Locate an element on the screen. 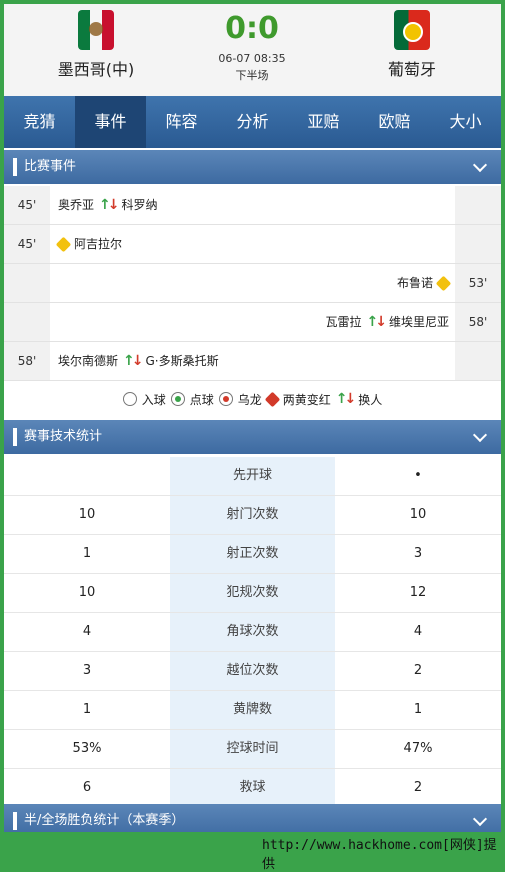 The height and width of the screenshot is (872, 505). red-card-icon is located at coordinates (272, 399).